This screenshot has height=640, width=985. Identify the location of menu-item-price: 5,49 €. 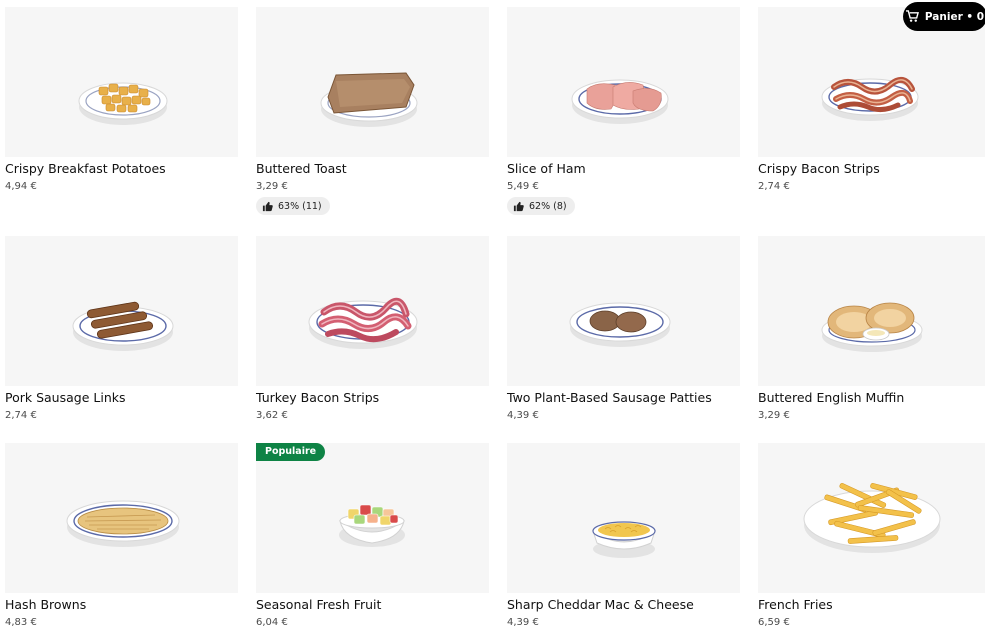
(523, 186).